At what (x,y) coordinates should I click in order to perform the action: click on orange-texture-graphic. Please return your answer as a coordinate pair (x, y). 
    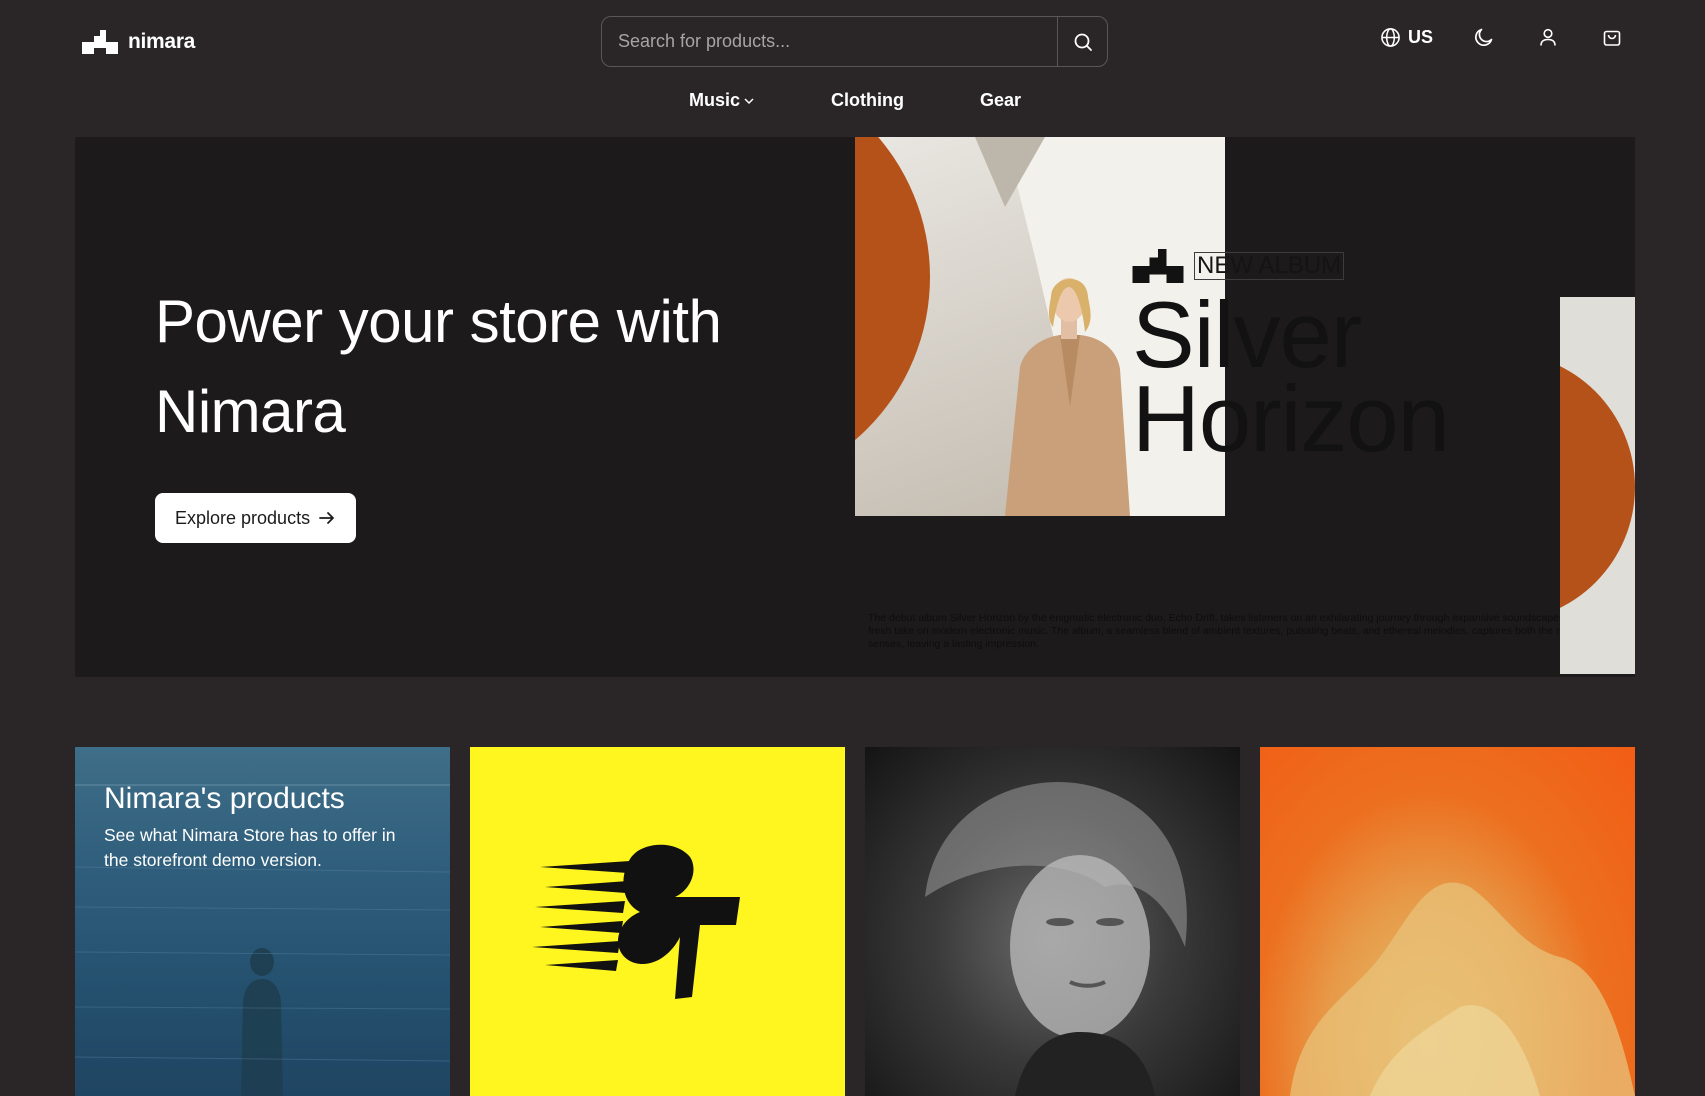
    Looking at the image, I should click on (1462, 989).